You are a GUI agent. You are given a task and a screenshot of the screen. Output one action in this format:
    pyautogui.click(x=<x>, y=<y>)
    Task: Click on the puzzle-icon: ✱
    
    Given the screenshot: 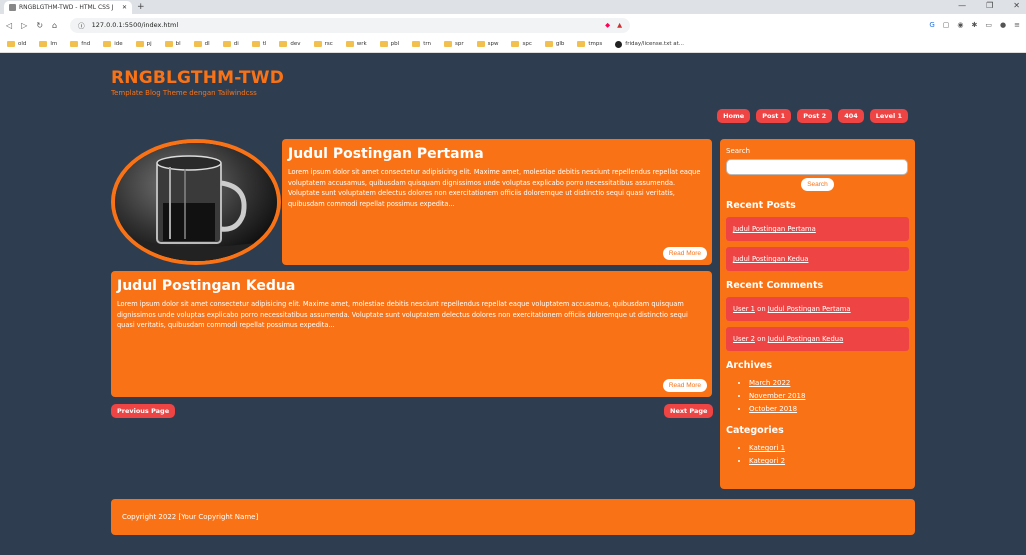 What is the action you would take?
    pyautogui.click(x=975, y=25)
    